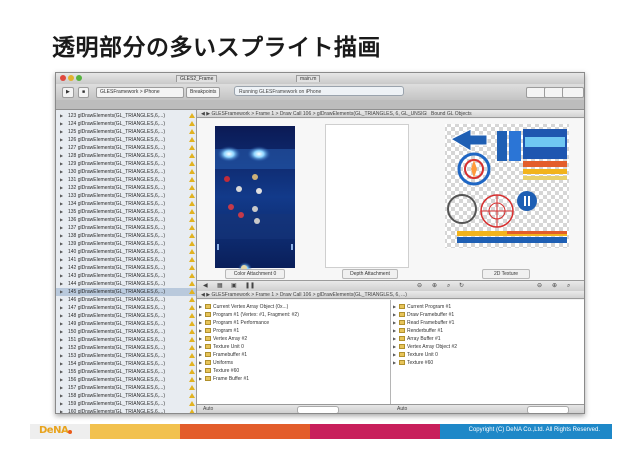 This screenshot has height=451, width=638. What do you see at coordinates (126, 260) in the screenshot?
I see `navigator-row: ▶ 141 glDrawElements(GL_TRIANGLES,6,...)` at bounding box center [126, 260].